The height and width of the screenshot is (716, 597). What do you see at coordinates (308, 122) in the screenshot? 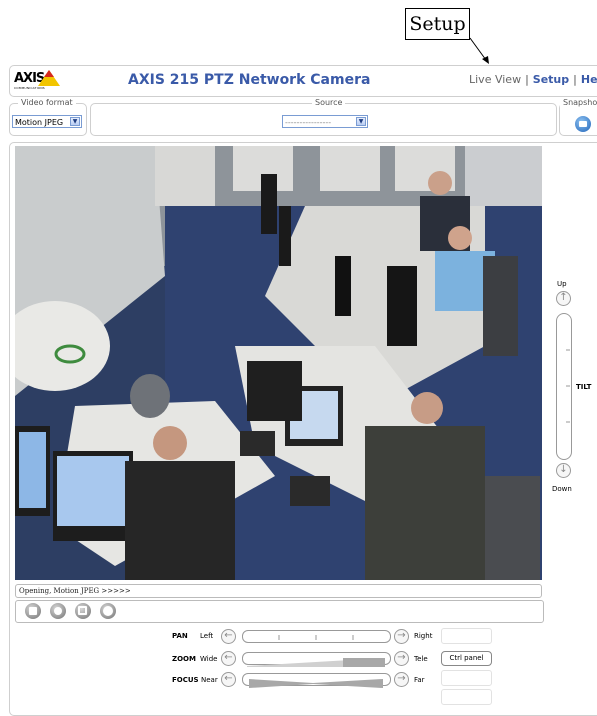
I see `source-value: ----------------` at bounding box center [308, 122].